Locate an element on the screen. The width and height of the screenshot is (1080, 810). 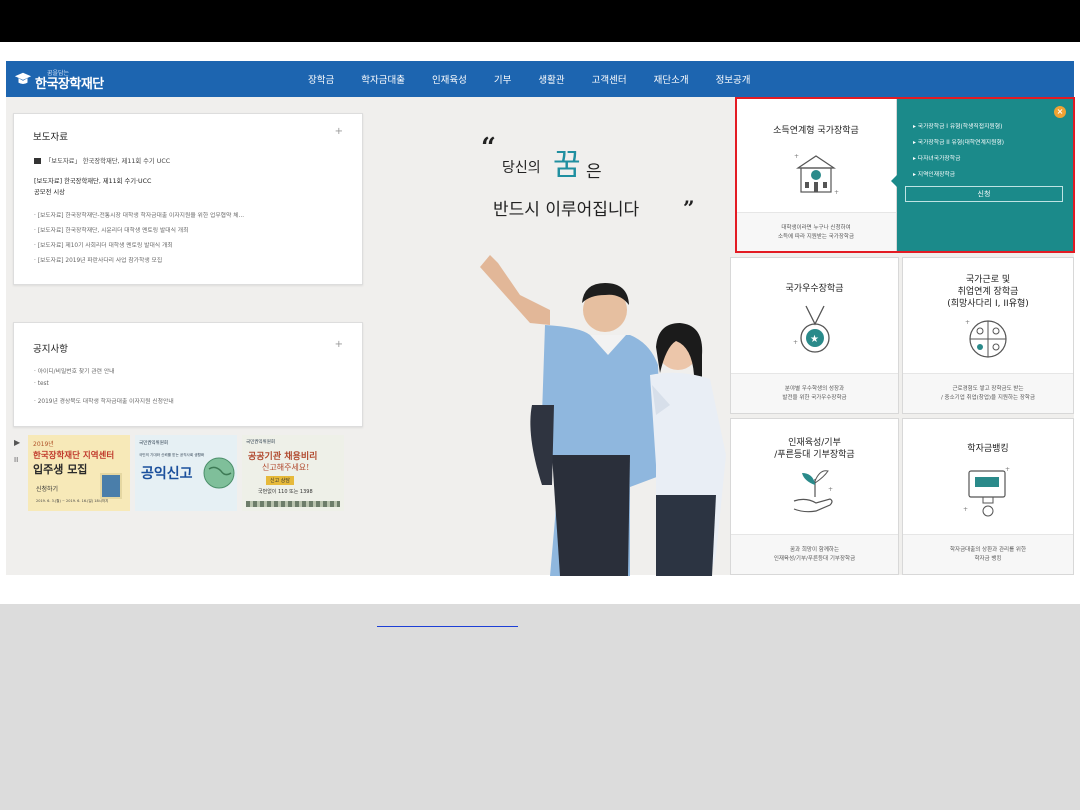
card-talent-title-2: /푸른등대 기부장학금 is located at coordinates (814, 455).